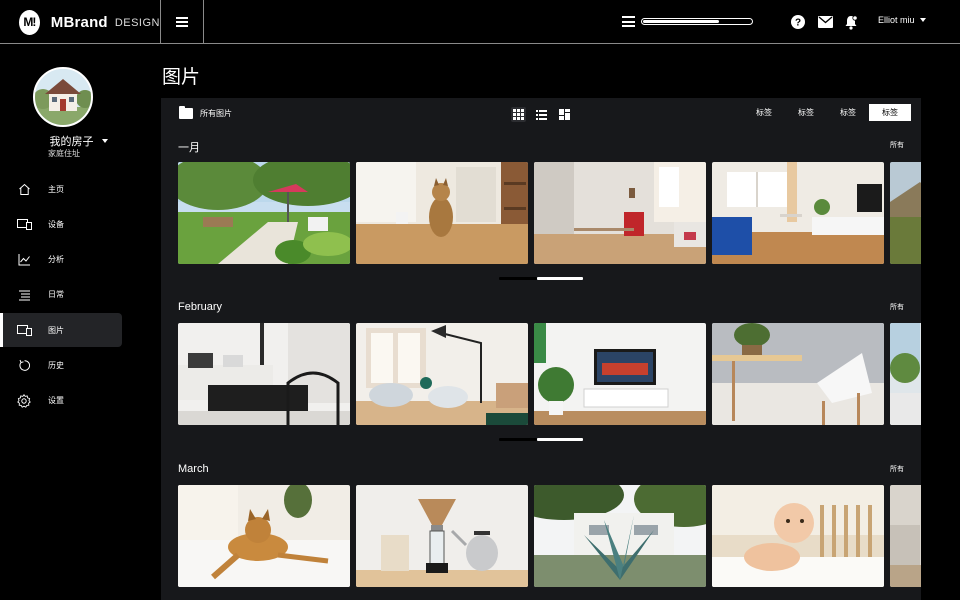 The height and width of the screenshot is (600, 960). I want to click on house-name: 我的房子, so click(71, 142).